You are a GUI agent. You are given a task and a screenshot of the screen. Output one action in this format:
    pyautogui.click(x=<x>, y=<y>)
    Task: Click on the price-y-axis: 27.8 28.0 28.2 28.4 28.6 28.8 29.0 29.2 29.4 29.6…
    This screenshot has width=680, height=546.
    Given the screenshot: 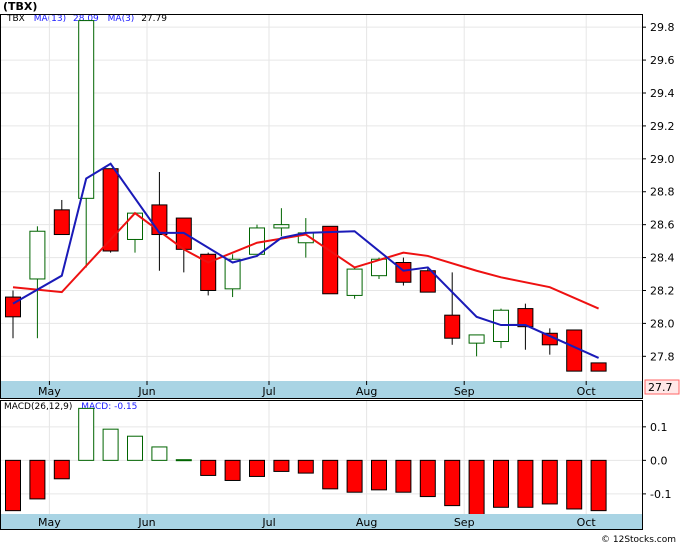 What is the action you would take?
    pyautogui.click(x=658, y=192)
    